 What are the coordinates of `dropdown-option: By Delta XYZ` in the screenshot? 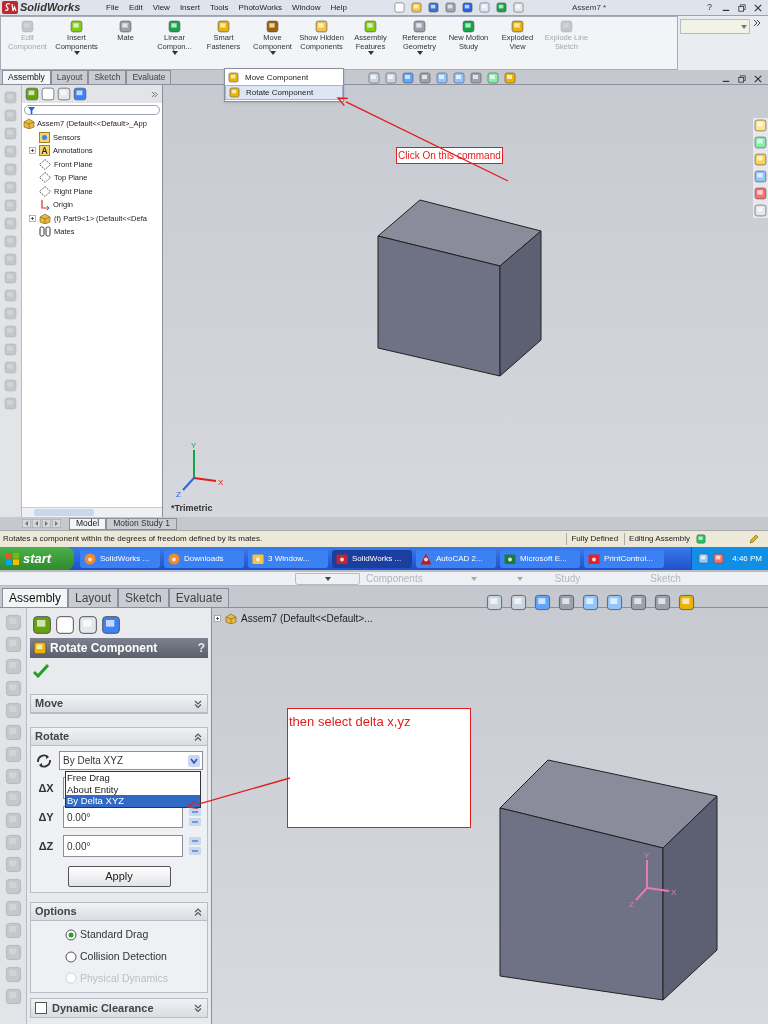 It's located at (133, 801).